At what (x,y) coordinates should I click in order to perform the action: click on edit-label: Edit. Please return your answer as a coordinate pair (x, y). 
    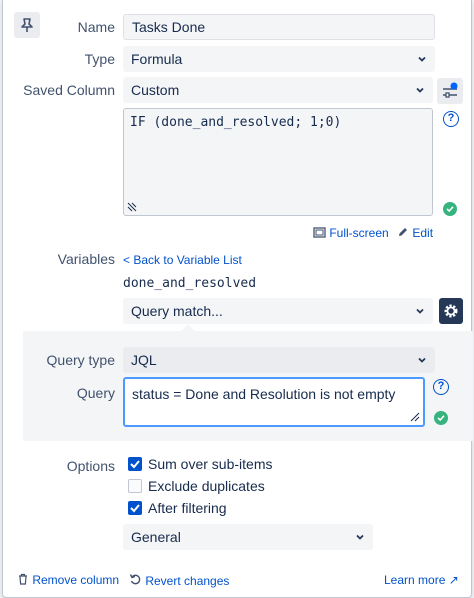
    Looking at the image, I should click on (423, 233).